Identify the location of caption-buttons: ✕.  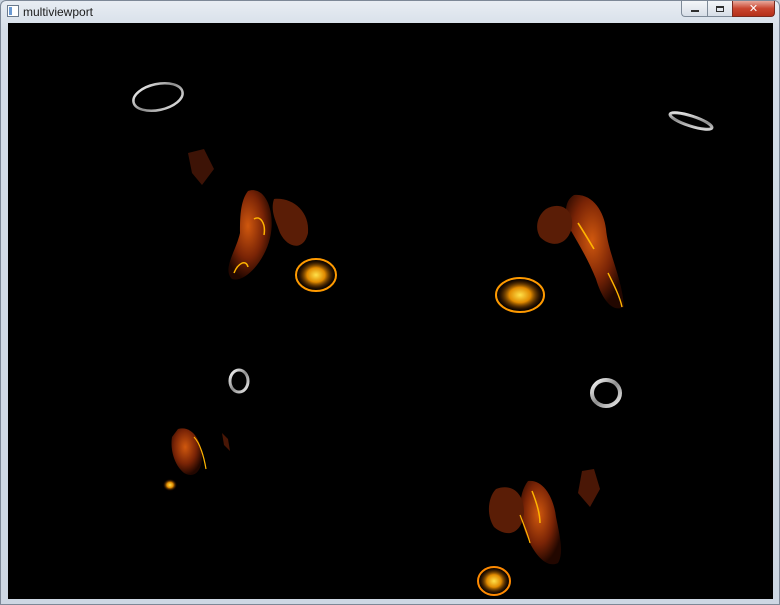
(728, 9).